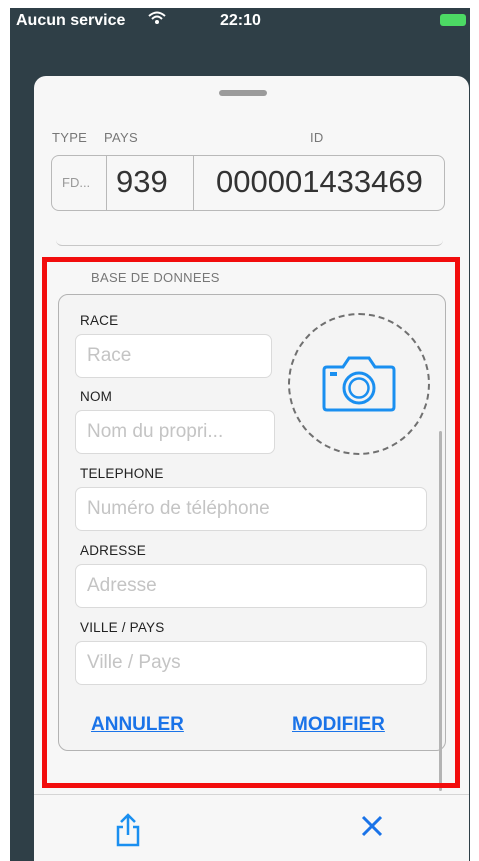 Image resolution: width=479 pixels, height=861 pixels. I want to click on city-input: Ville / Pays, so click(251, 663).